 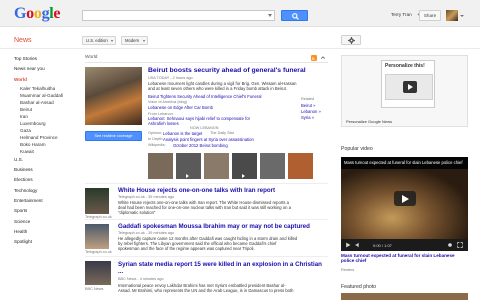 I want to click on promo-caption: Personalize Google News, so click(x=369, y=121).